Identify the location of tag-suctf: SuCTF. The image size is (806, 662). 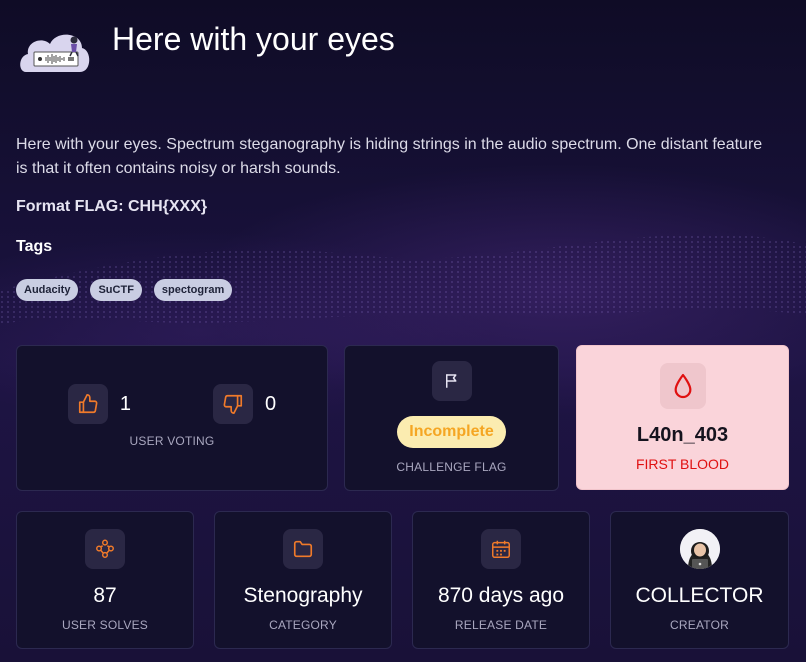
(116, 290).